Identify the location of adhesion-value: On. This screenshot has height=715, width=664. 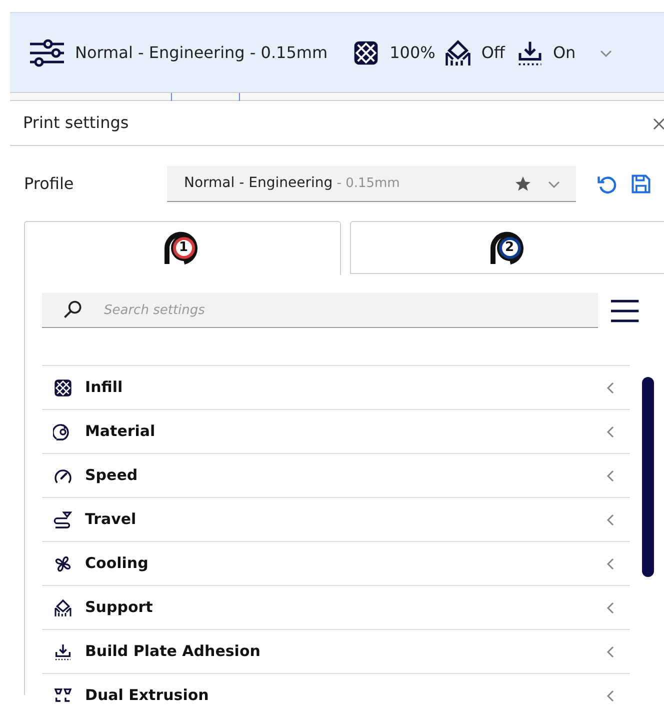
(564, 53).